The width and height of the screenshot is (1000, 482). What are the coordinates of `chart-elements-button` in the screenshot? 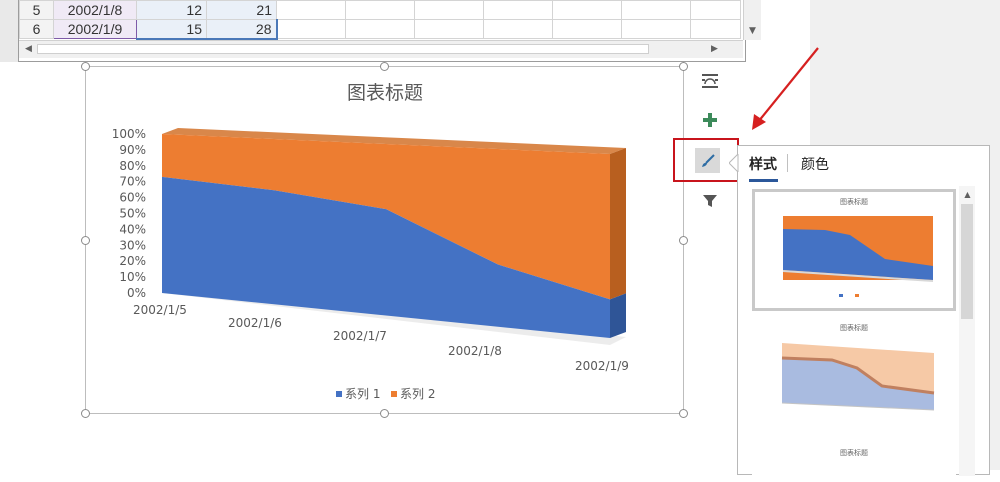 It's located at (710, 120).